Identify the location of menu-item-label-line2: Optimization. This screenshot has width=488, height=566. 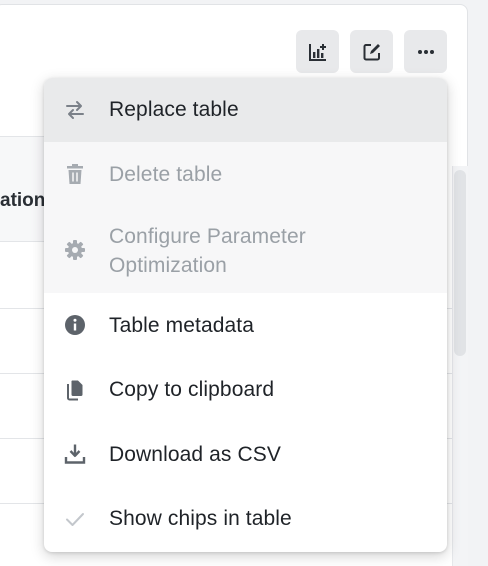
(168, 265).